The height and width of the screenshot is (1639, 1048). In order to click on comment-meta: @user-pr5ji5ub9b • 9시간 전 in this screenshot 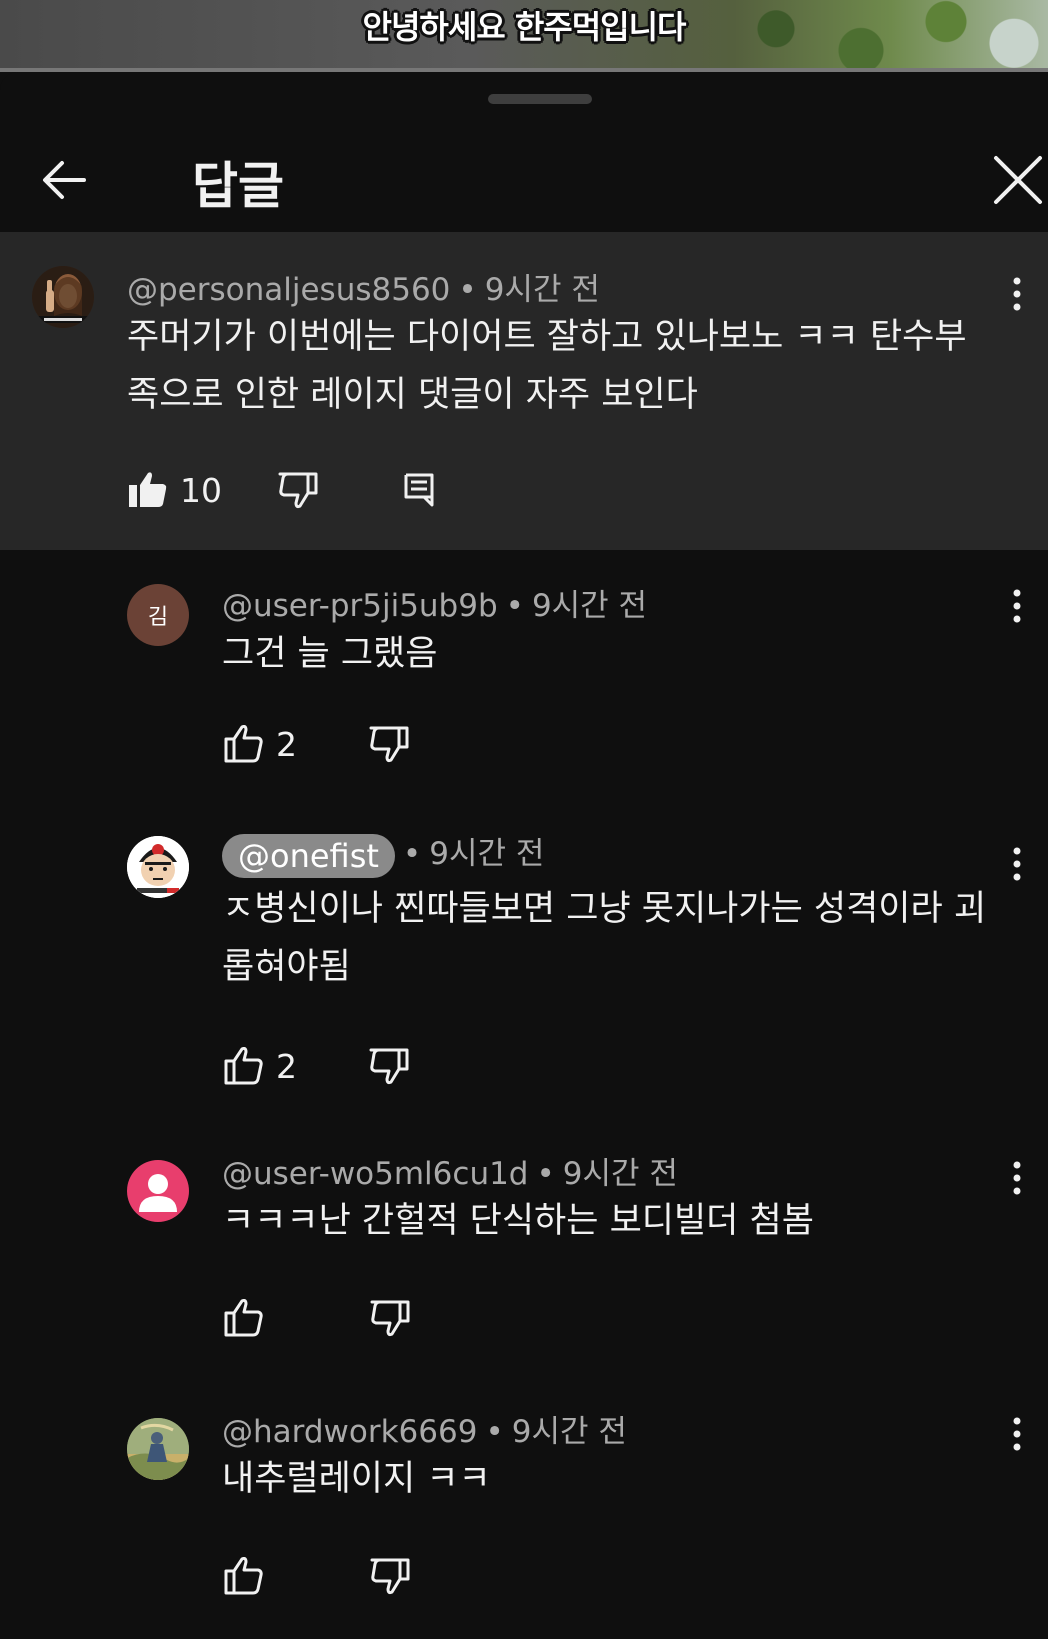, I will do `click(434, 602)`.